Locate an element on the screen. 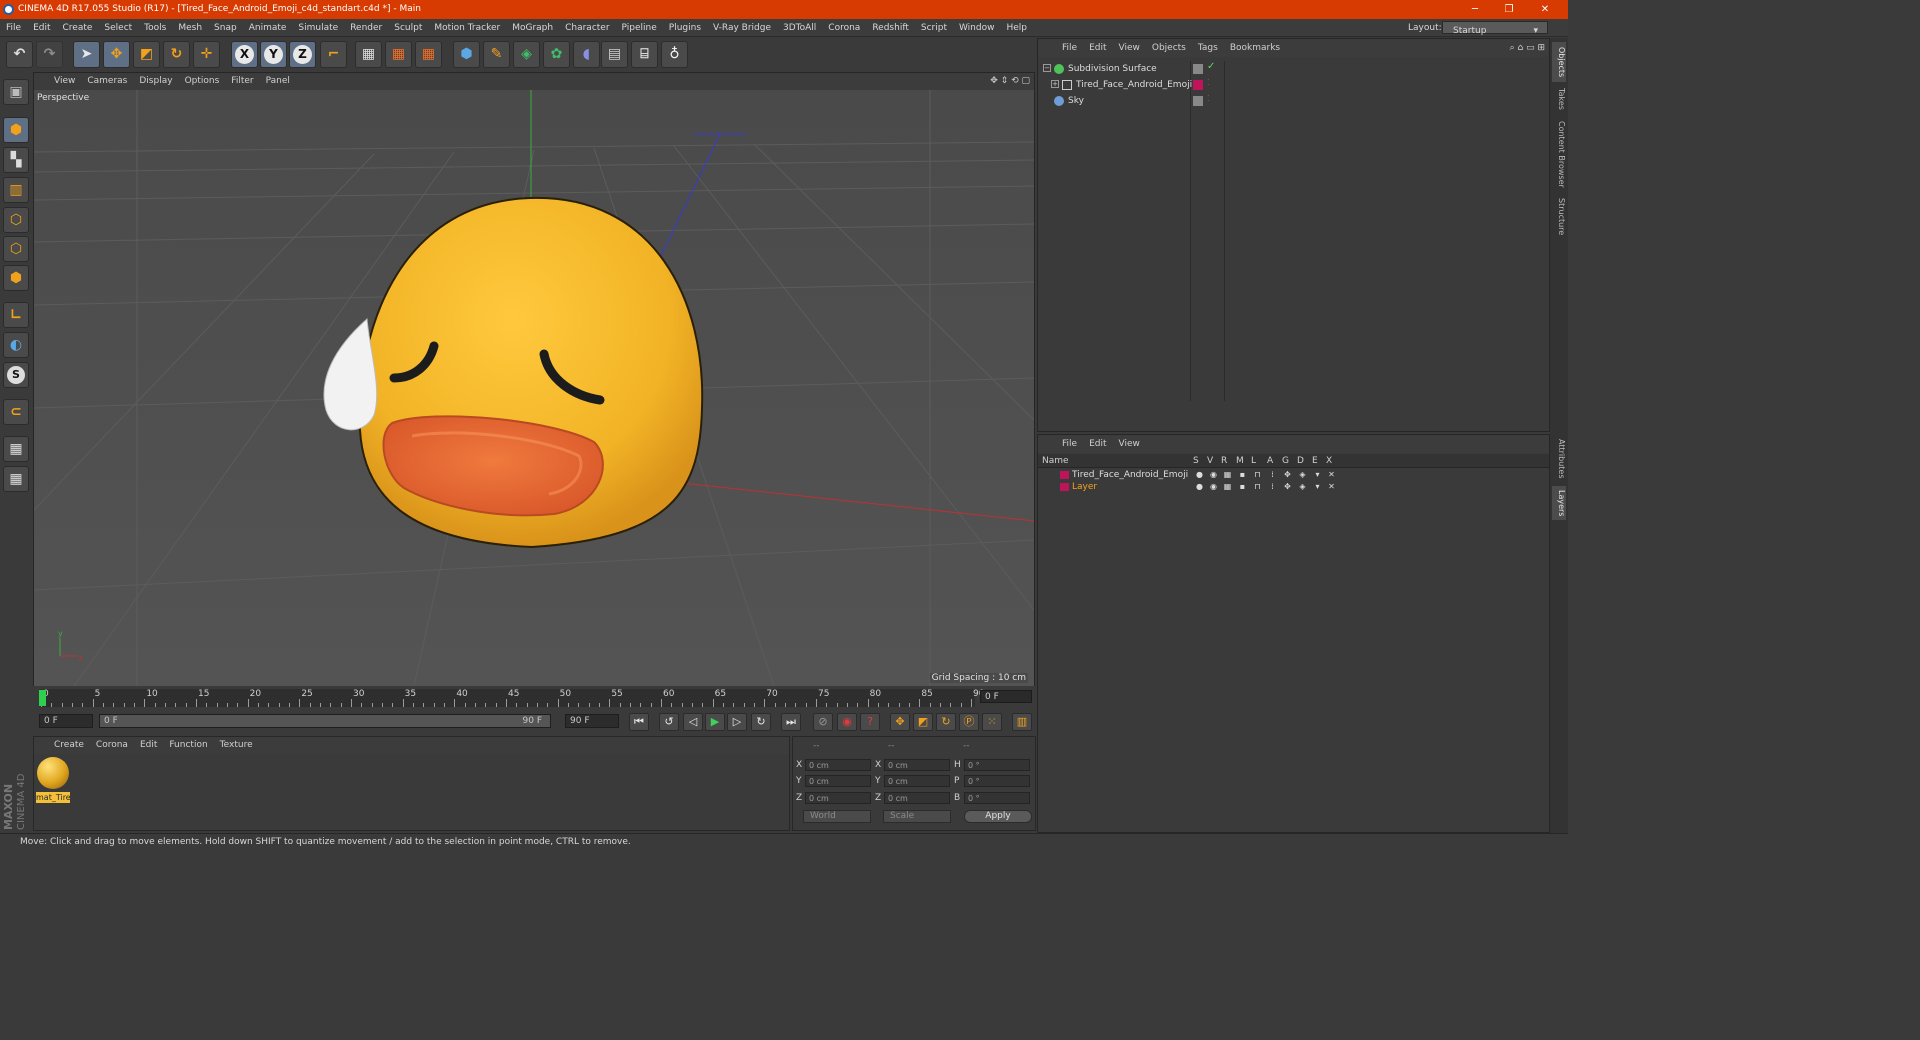 This screenshot has width=1920, height=1040. menu-vray-bridge: V-Ray Bridge is located at coordinates (742, 28).